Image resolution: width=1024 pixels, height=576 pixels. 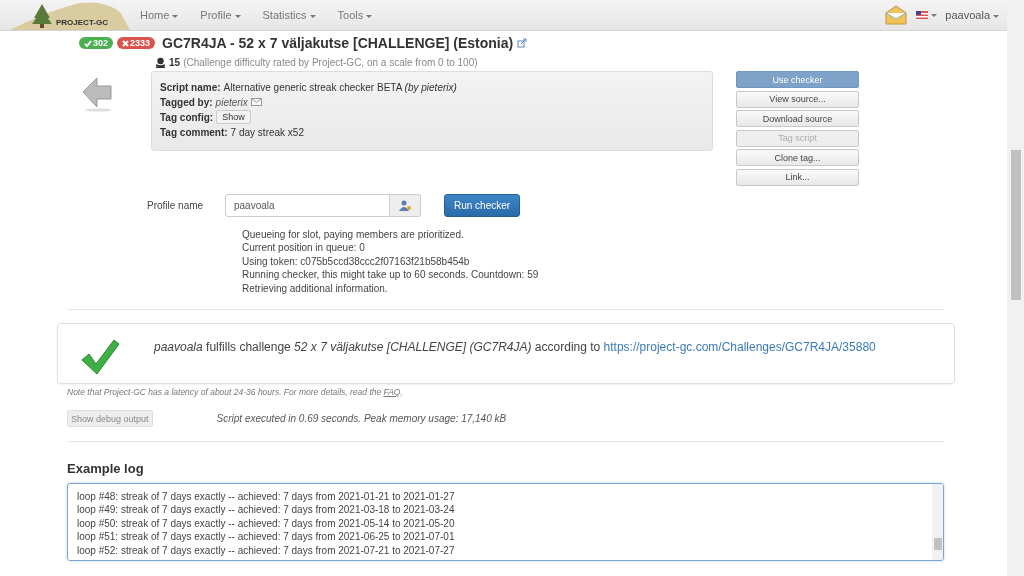 What do you see at coordinates (233, 117) in the screenshot?
I see `show-button: Show` at bounding box center [233, 117].